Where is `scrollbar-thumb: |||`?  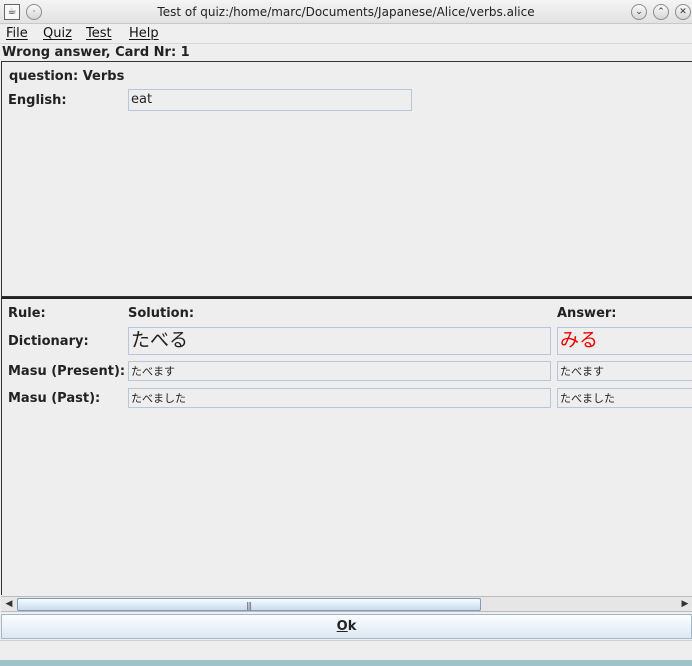 scrollbar-thumb: ||| is located at coordinates (249, 604).